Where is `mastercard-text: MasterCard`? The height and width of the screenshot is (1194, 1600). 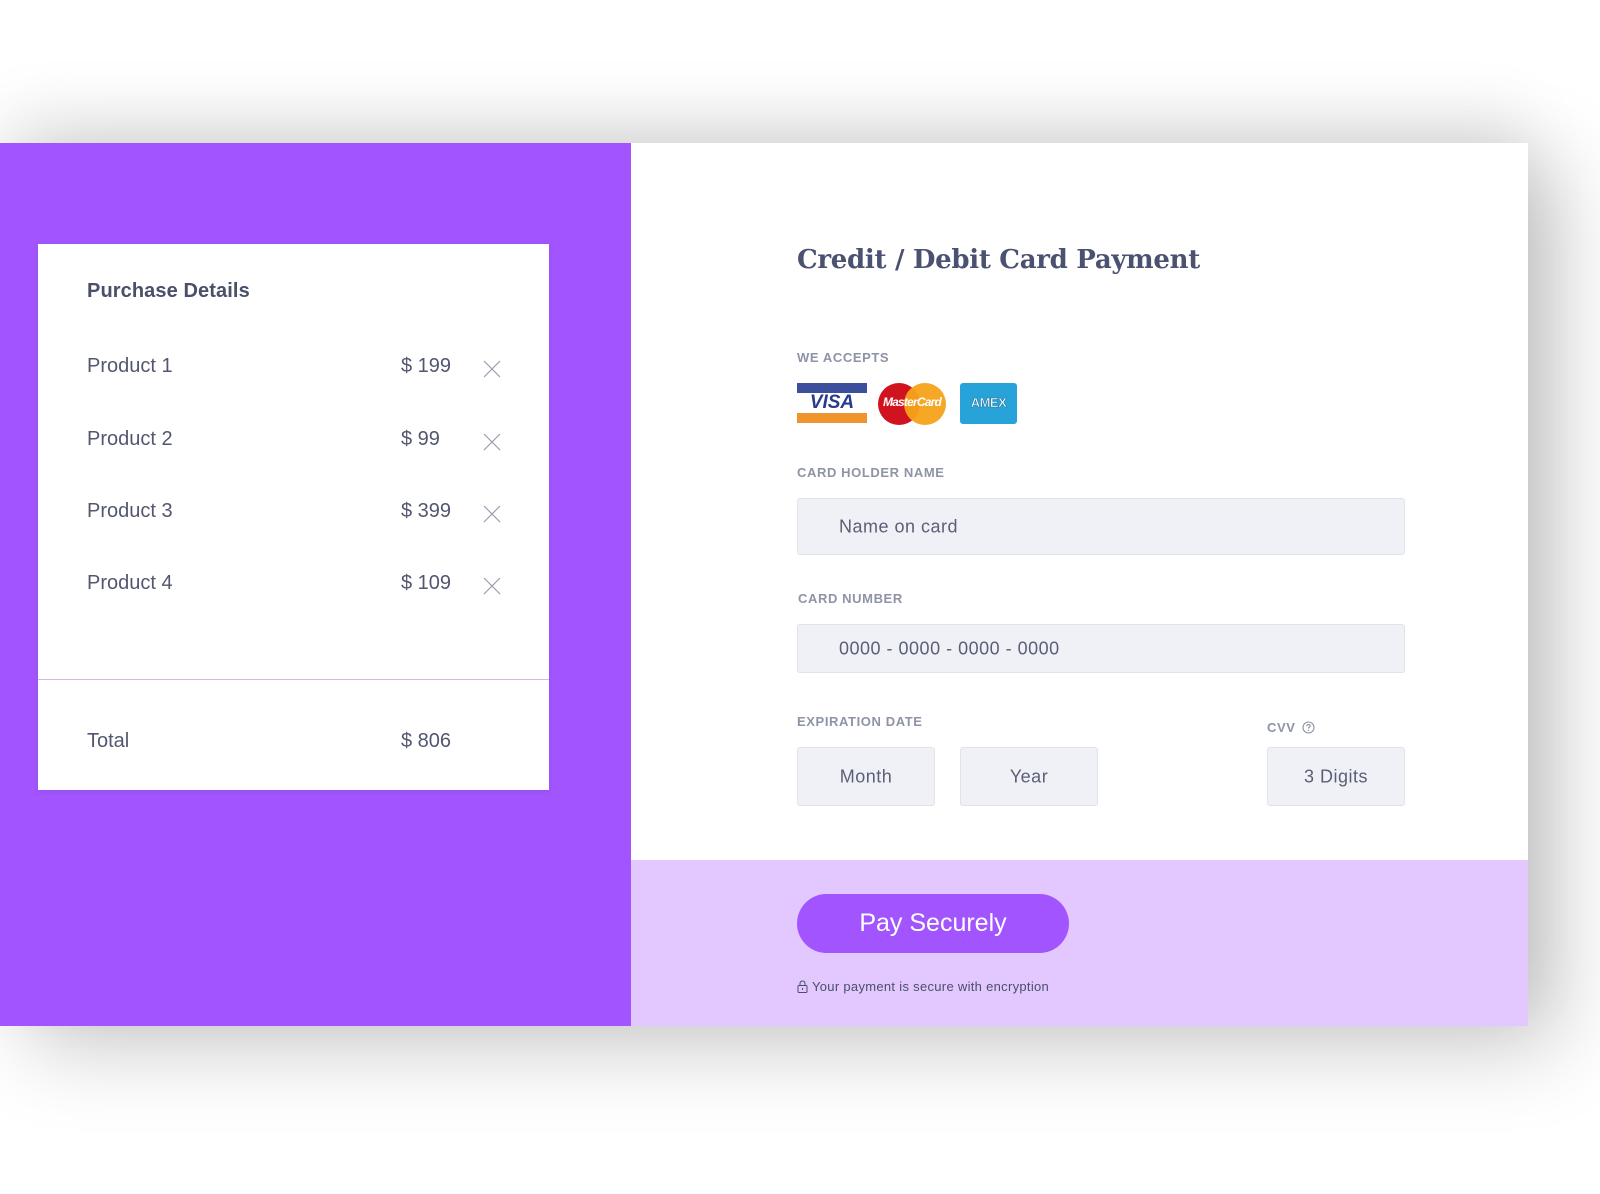
mastercard-text: MasterCard is located at coordinates (912, 402).